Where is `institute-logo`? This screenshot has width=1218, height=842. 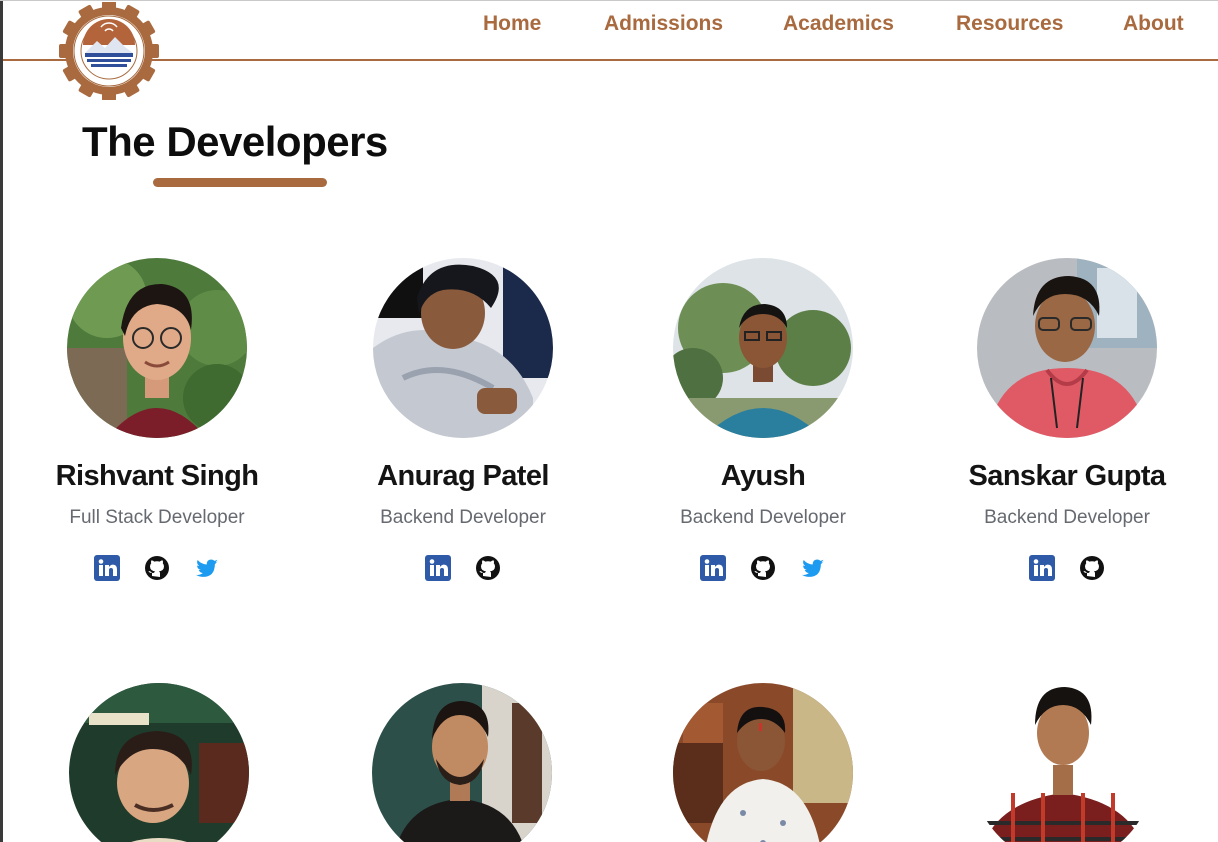 institute-logo is located at coordinates (109, 51).